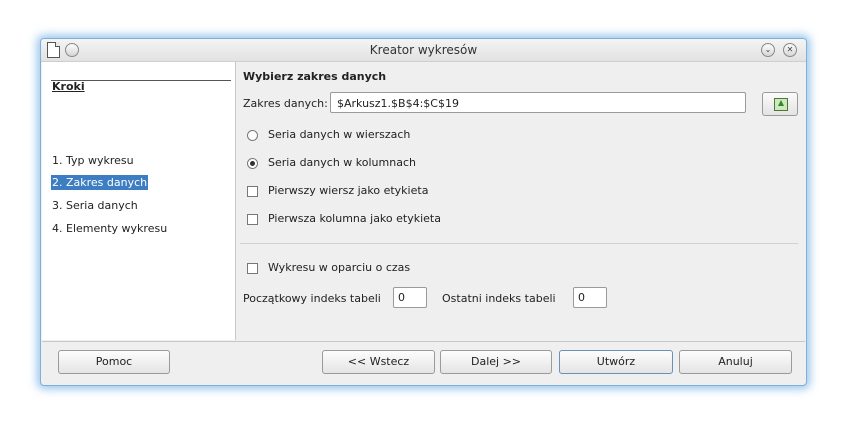 Image resolution: width=846 pixels, height=426 pixels. What do you see at coordinates (339, 134) in the screenshot?
I see `series-in-rows-label: Seria danych w wierszach` at bounding box center [339, 134].